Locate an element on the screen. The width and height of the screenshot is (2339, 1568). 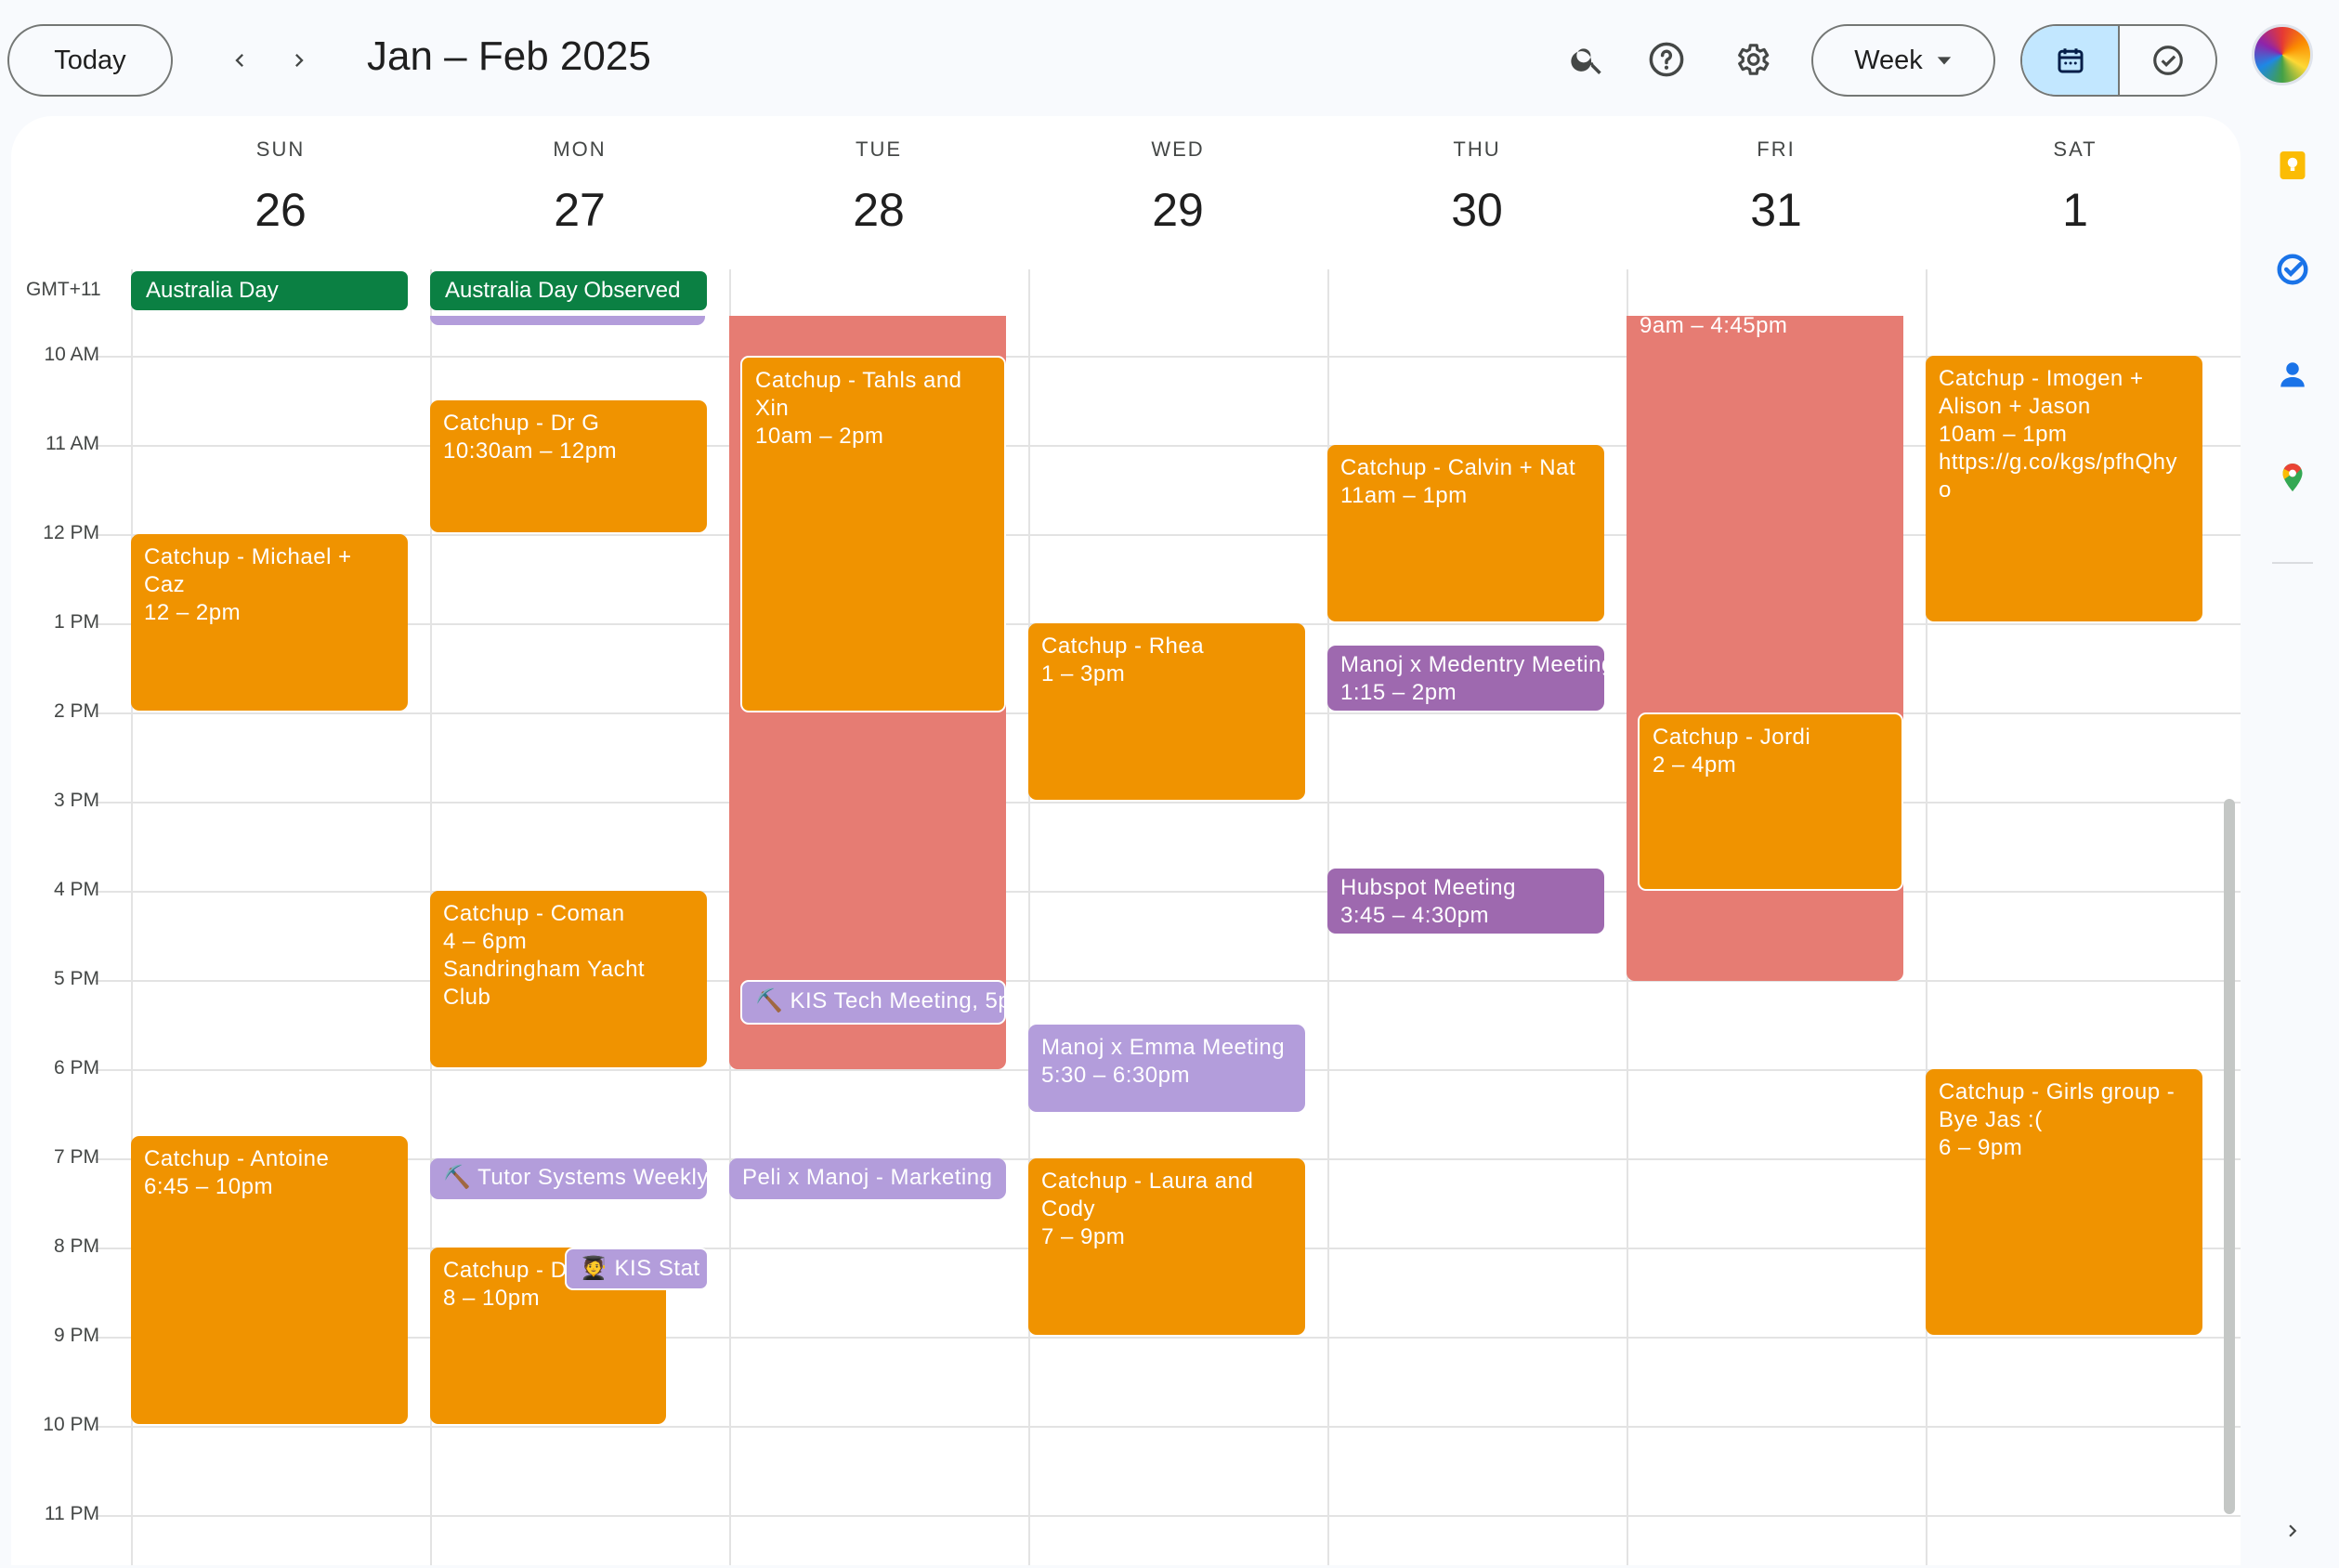
contacts-button is located at coordinates (2292, 374).